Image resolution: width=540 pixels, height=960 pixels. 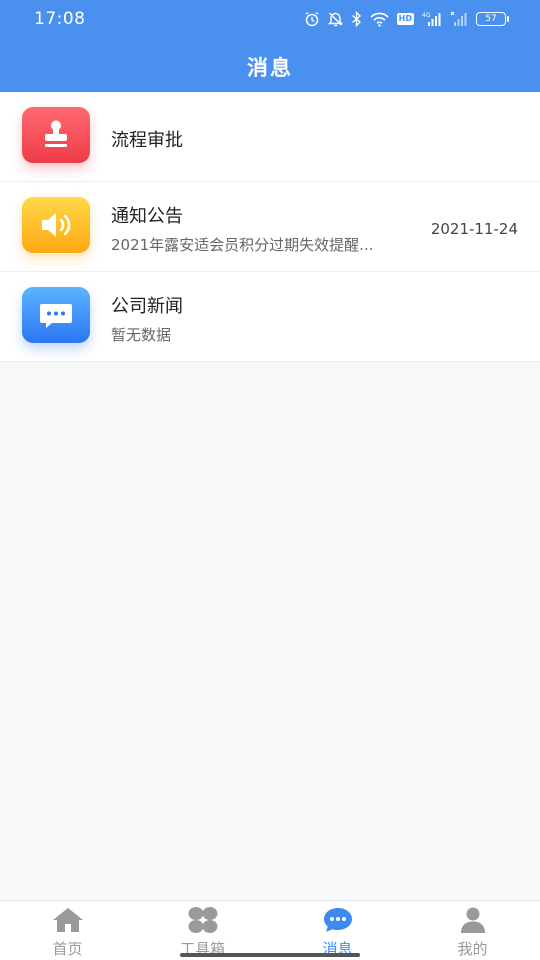 I want to click on news-icon-tile, so click(x=56, y=315).